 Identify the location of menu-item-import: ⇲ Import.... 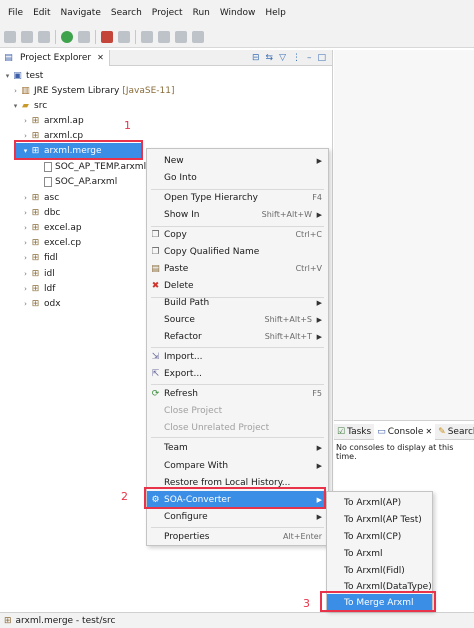
(237, 356).